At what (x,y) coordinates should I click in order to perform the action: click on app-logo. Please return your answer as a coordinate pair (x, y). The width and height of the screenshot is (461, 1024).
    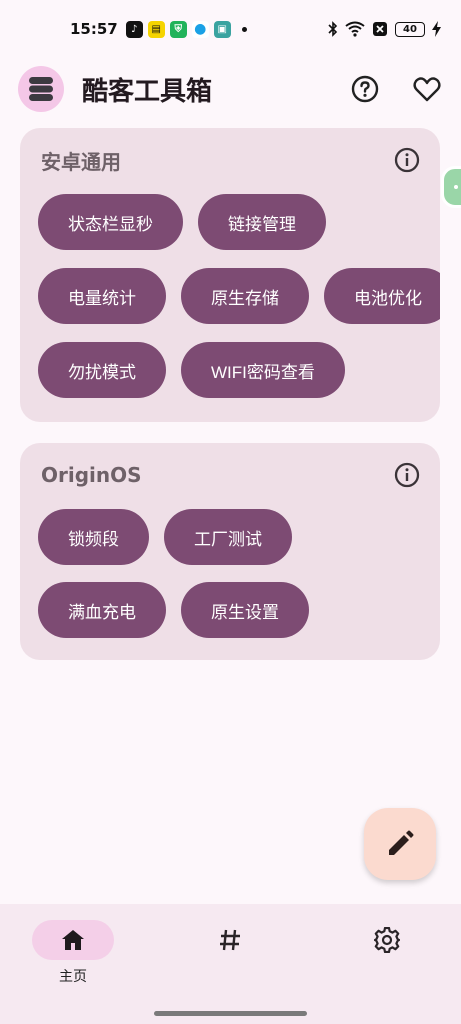
    Looking at the image, I should click on (41, 89).